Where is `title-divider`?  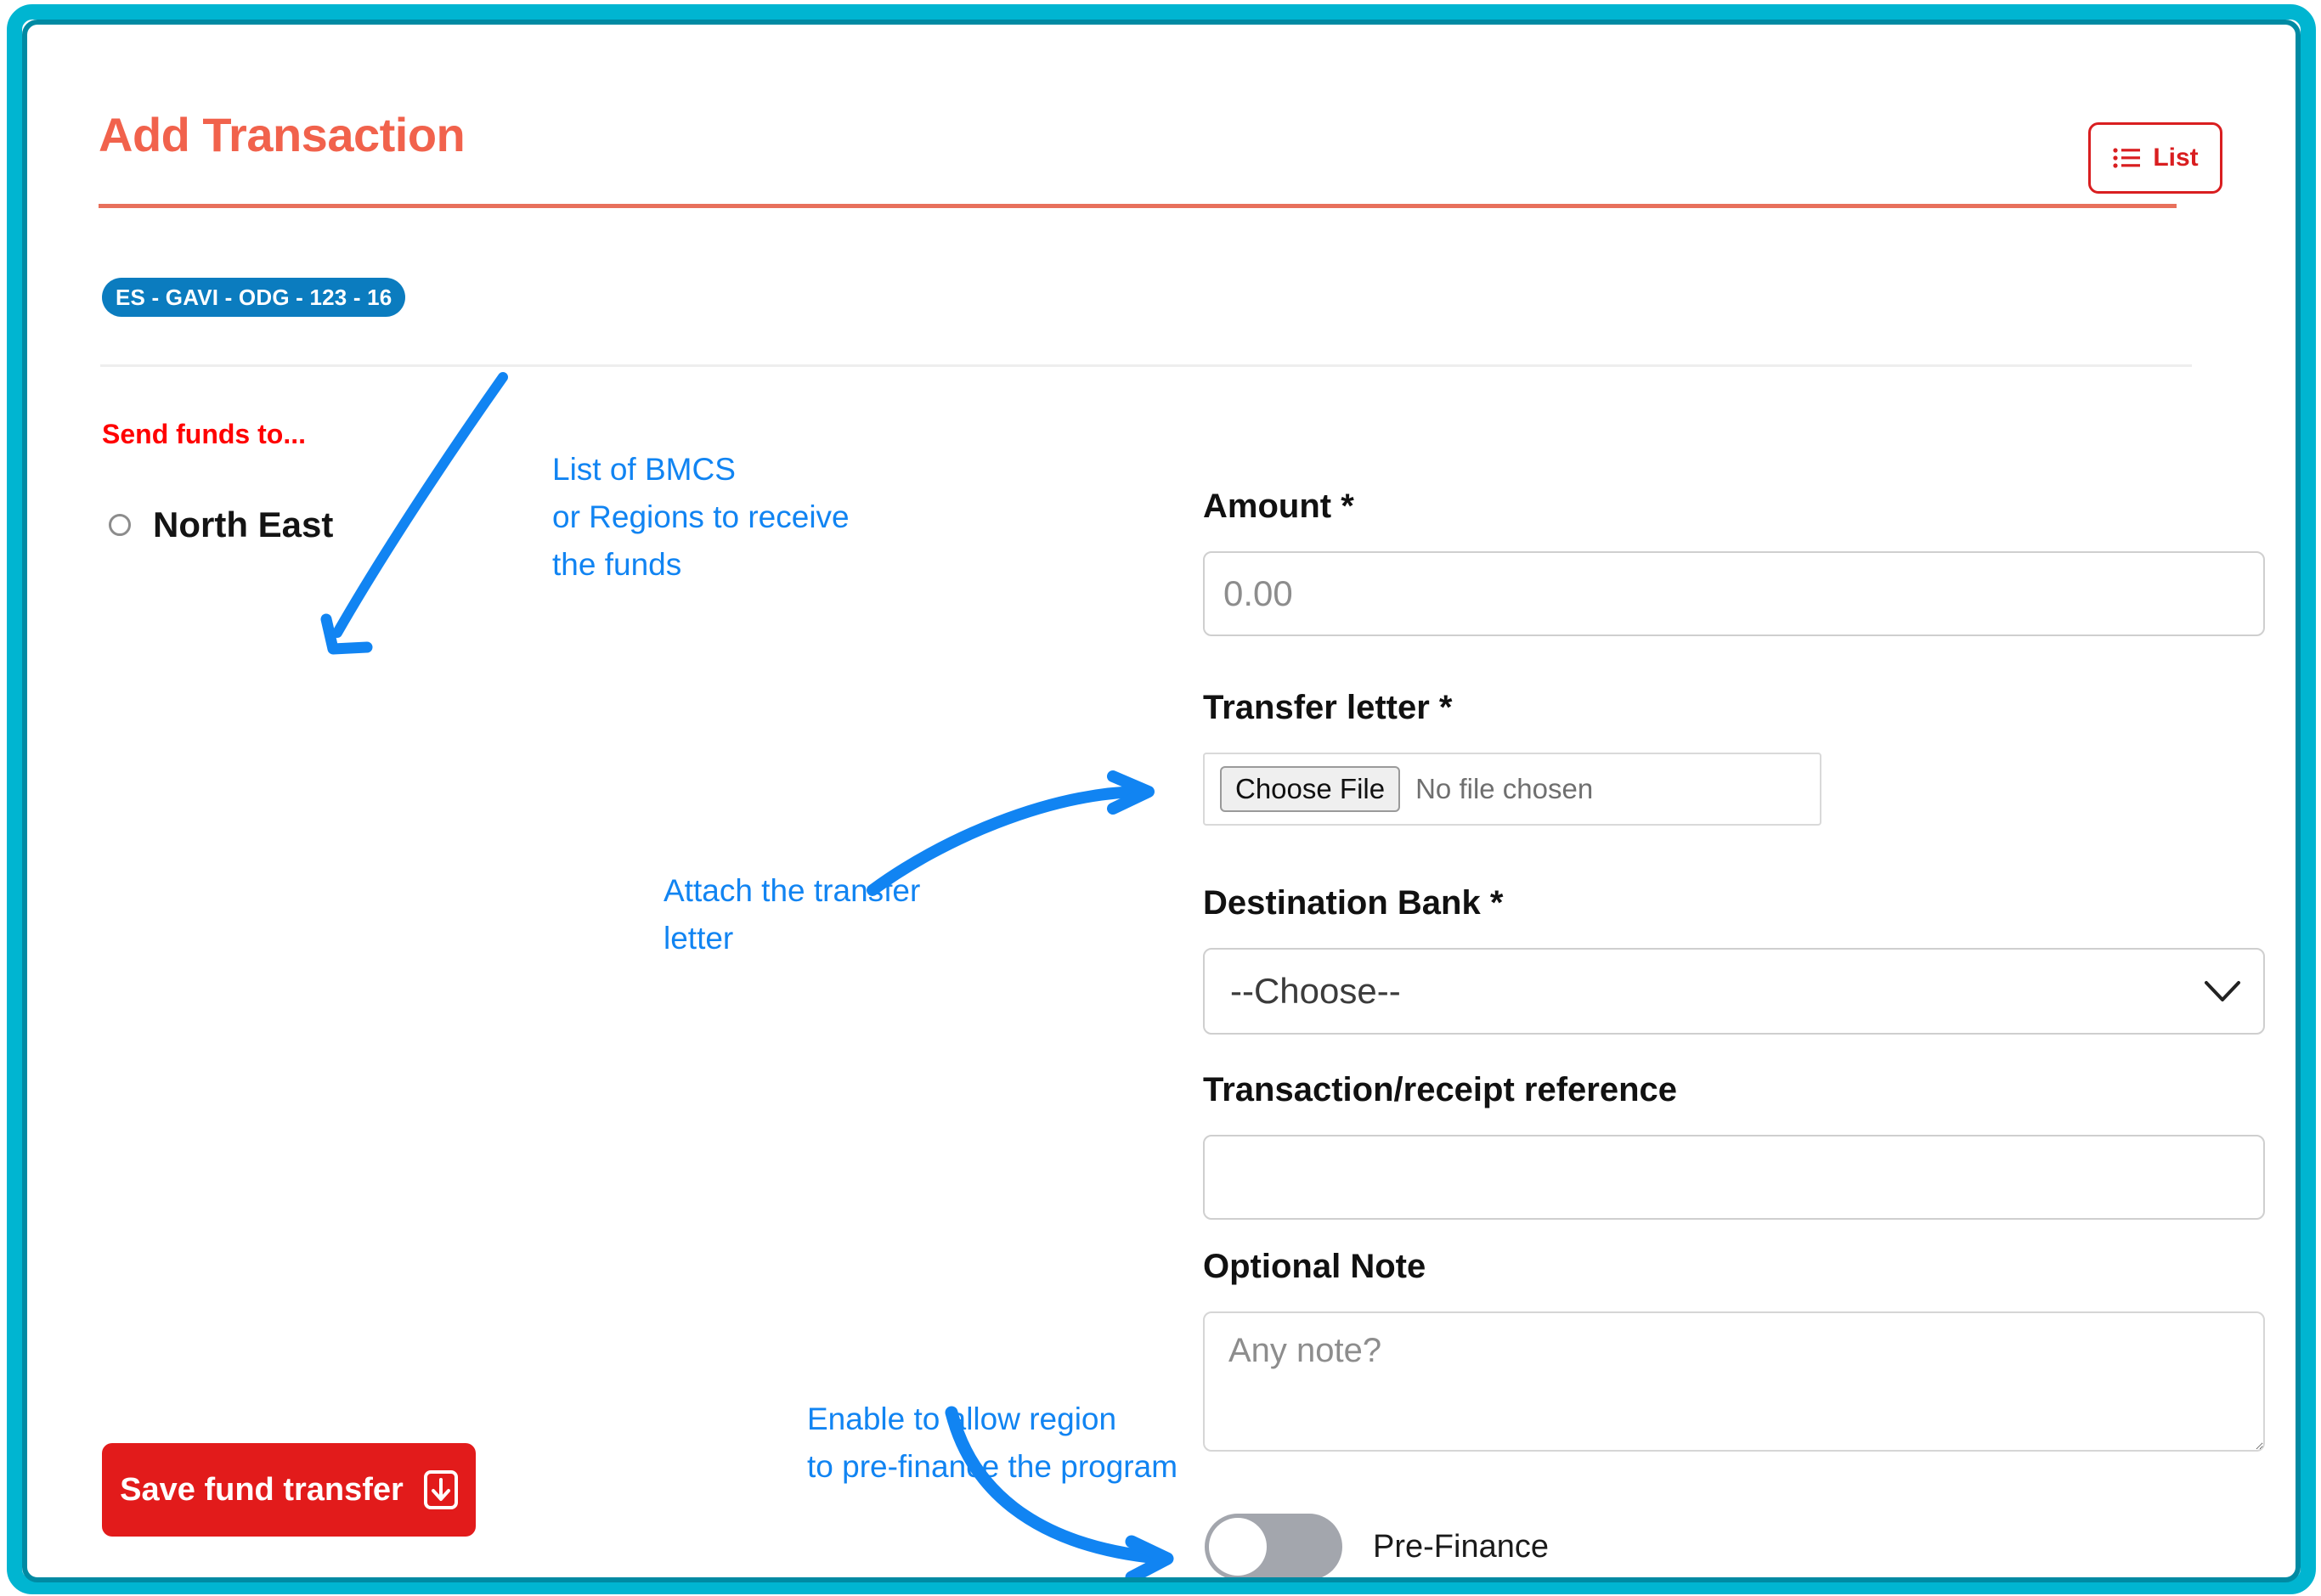
title-divider is located at coordinates (1138, 206).